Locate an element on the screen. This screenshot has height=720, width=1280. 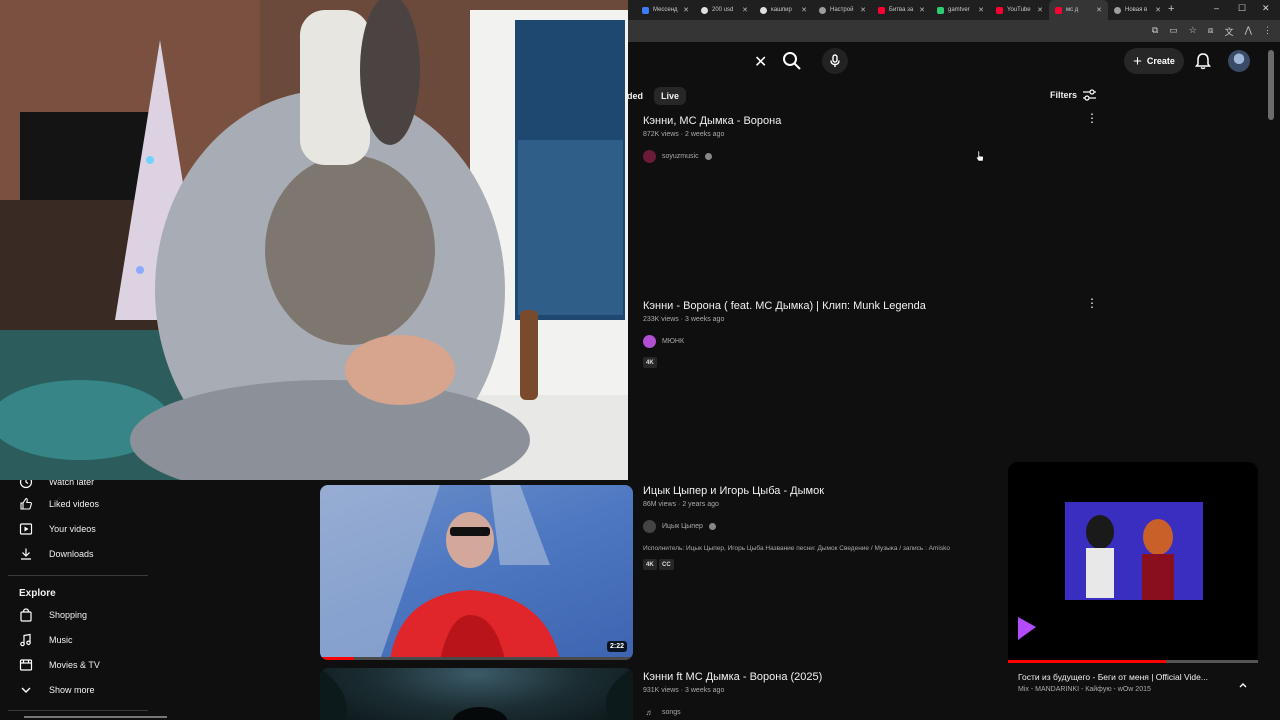
filters-button: Filters is located at coordinates (1073, 95).